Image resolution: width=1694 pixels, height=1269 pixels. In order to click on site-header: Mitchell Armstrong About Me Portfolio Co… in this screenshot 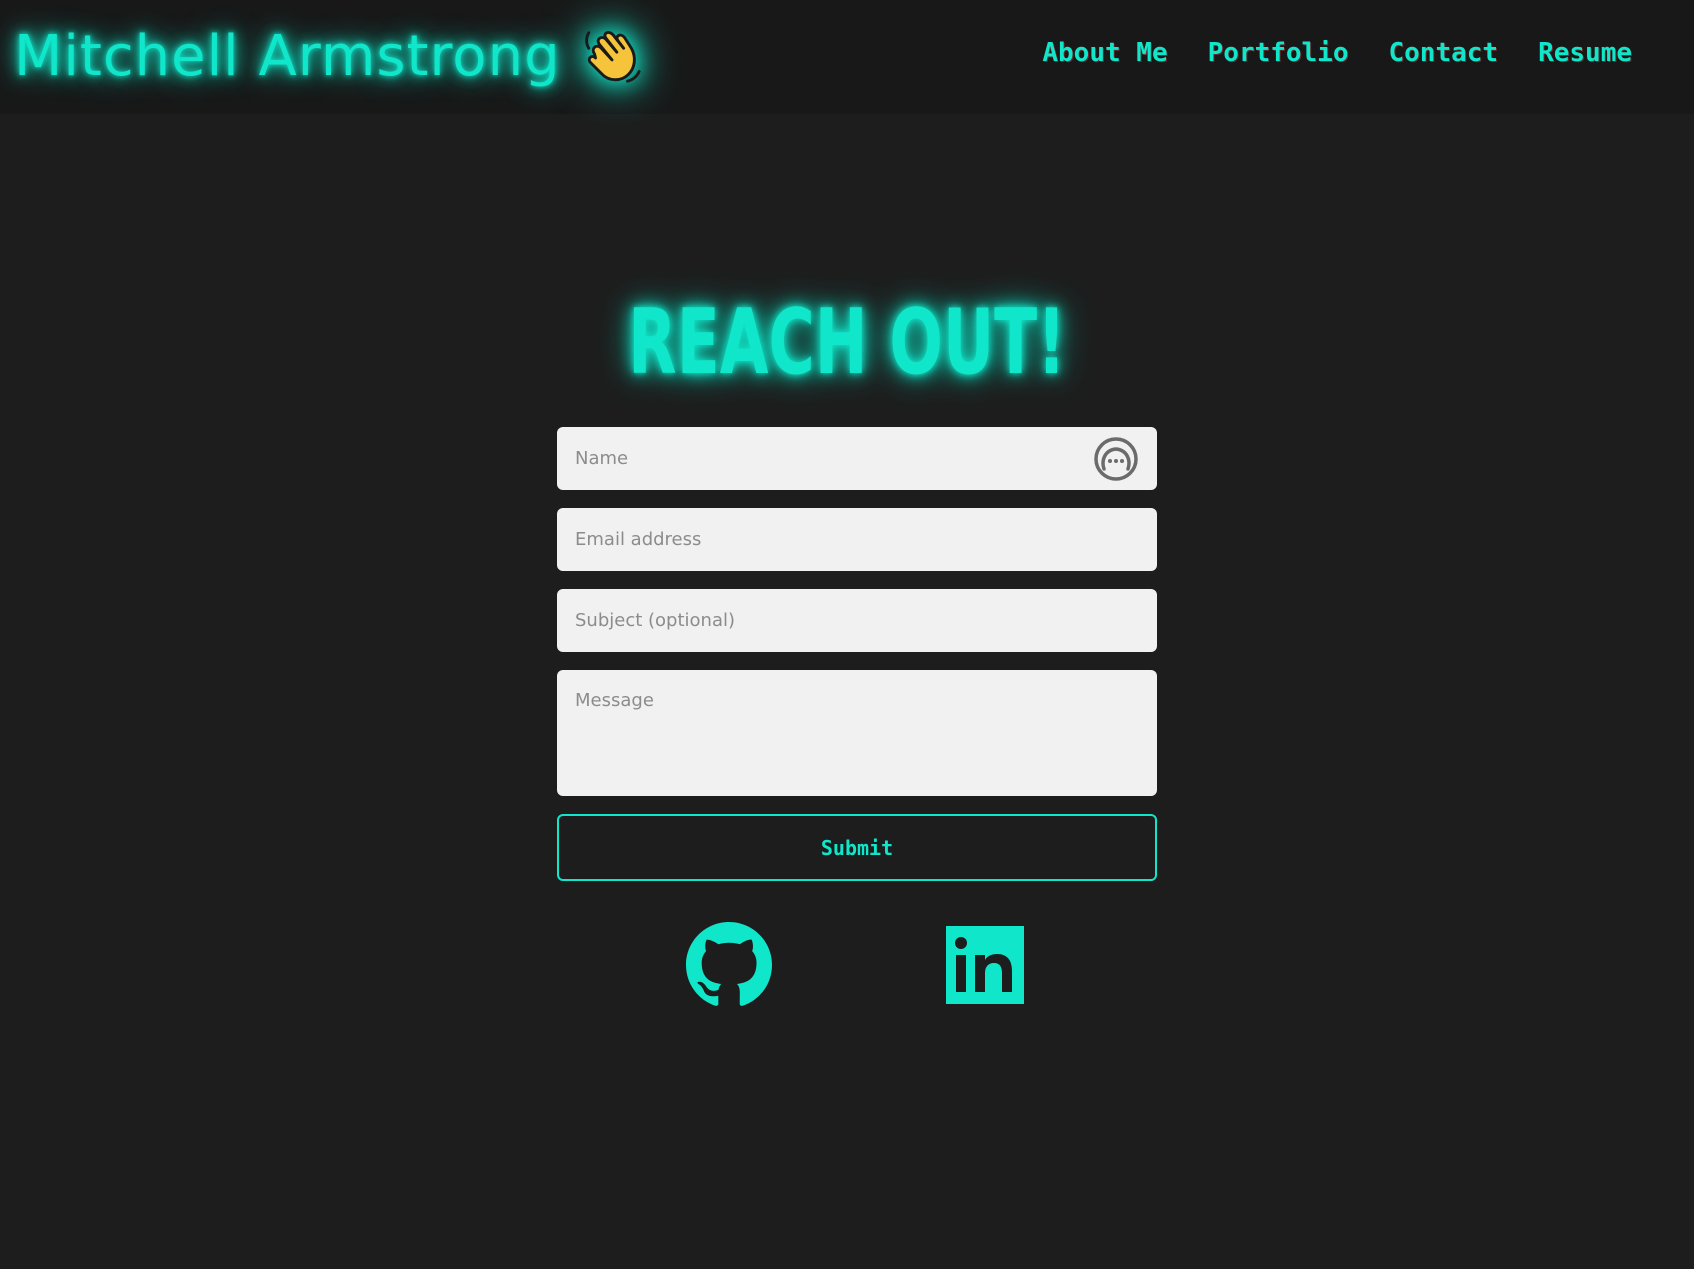, I will do `click(847, 57)`.